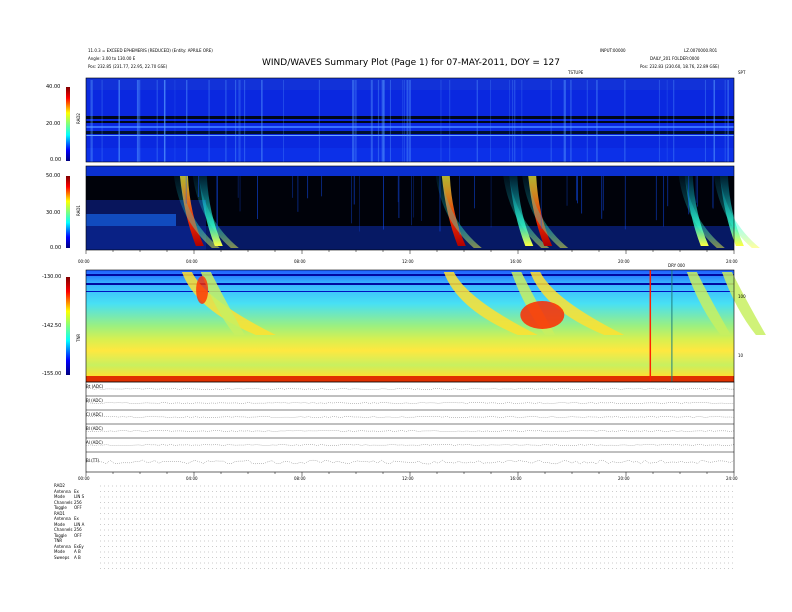  Describe the element at coordinates (53, 176) in the screenshot. I see `rad1-tick-top: 50.00` at that location.